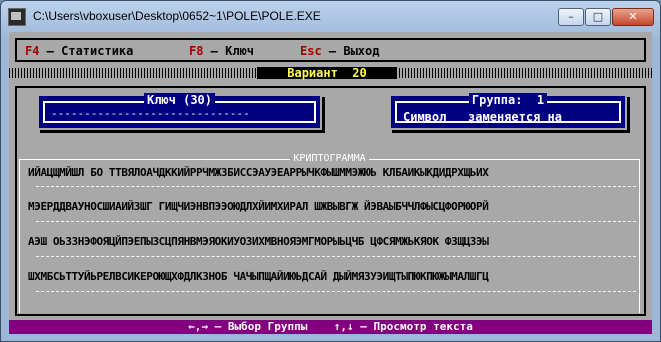 The height and width of the screenshot is (342, 661). I want to click on menu-key-entry: F8 – Ключ, so click(221, 51).